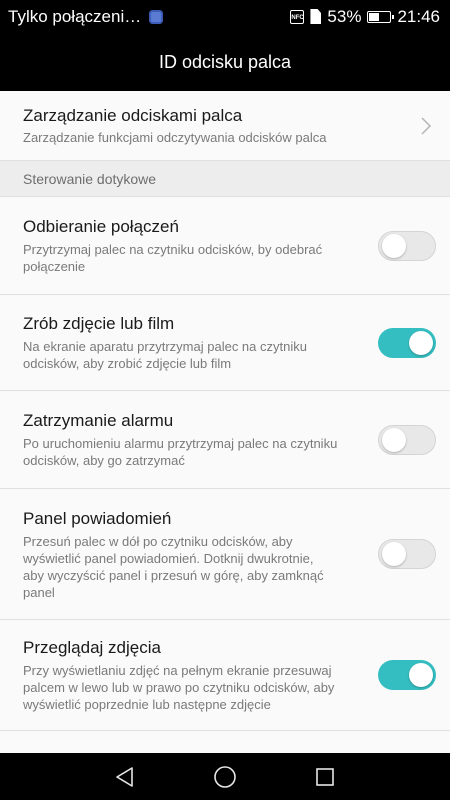  I want to click on status-right: NFC 53% 21:46, so click(365, 17).